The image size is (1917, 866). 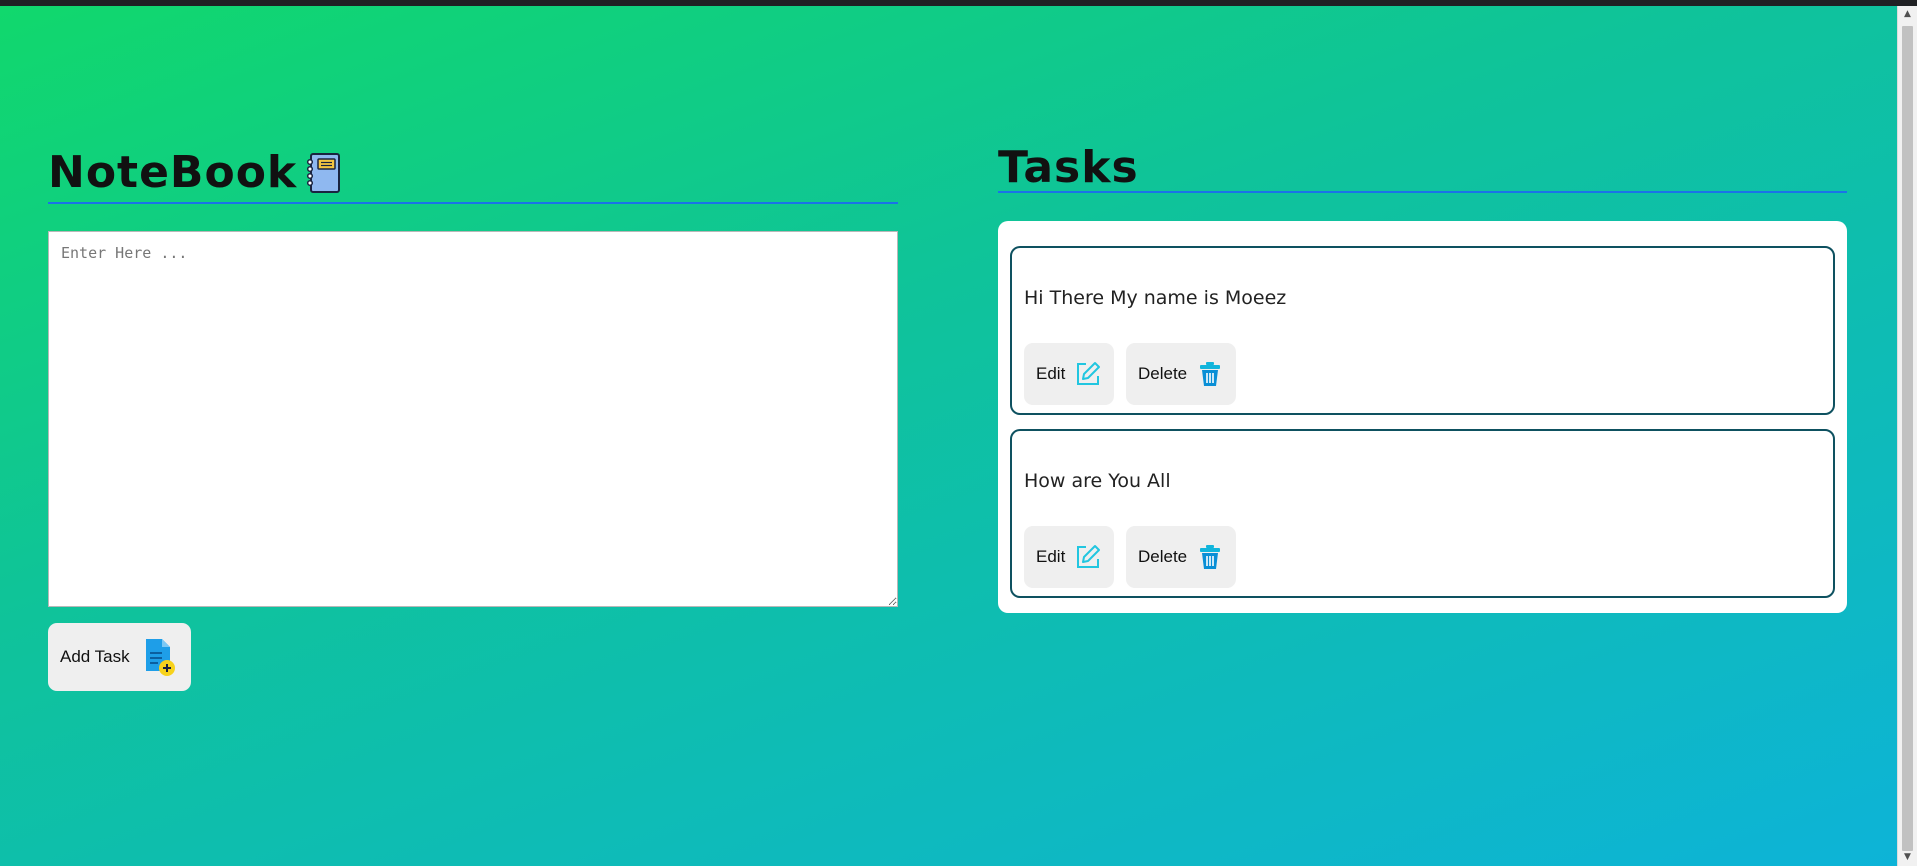 What do you see at coordinates (95, 656) in the screenshot?
I see `add-task-label: Add Task` at bounding box center [95, 656].